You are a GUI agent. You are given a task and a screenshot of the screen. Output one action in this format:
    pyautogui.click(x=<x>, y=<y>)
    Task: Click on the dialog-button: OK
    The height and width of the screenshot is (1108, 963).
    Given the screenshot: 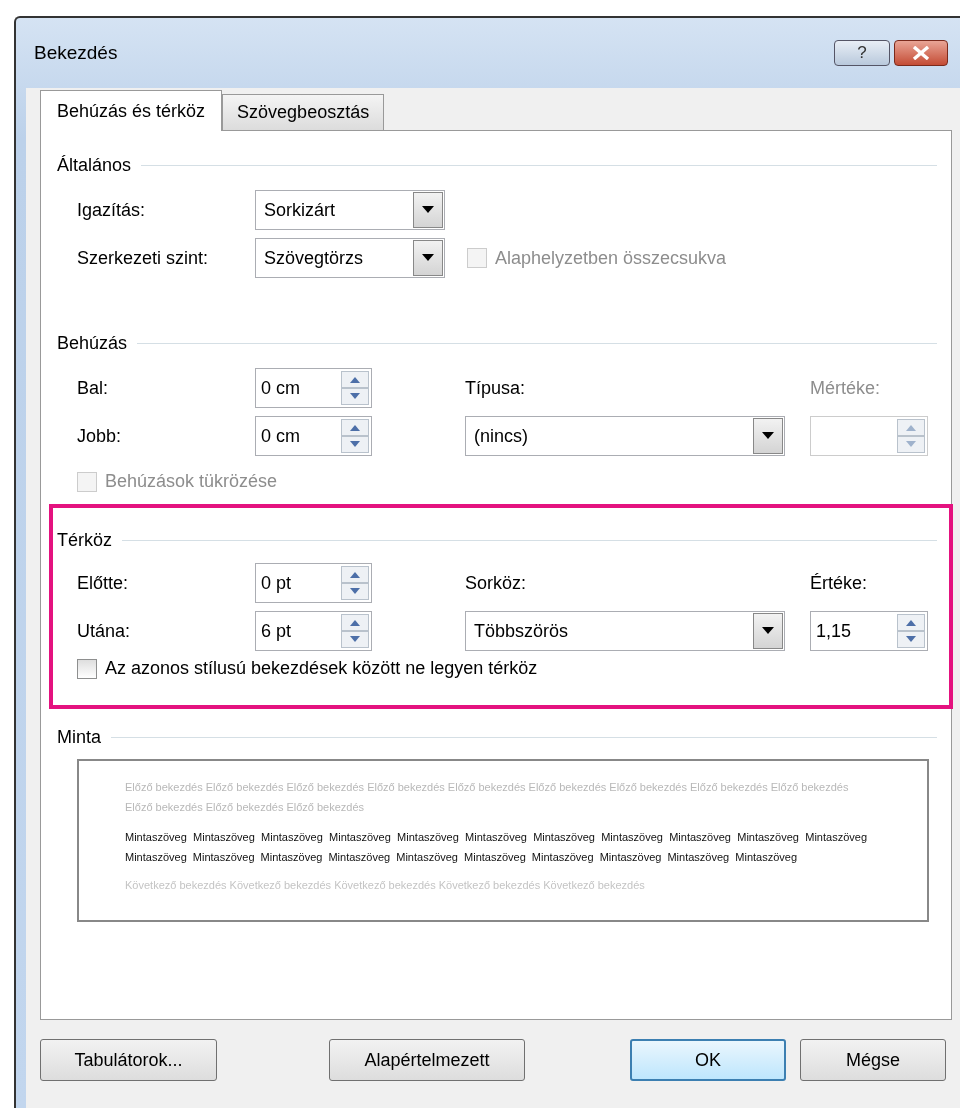 What is the action you would take?
    pyautogui.click(x=708, y=1060)
    